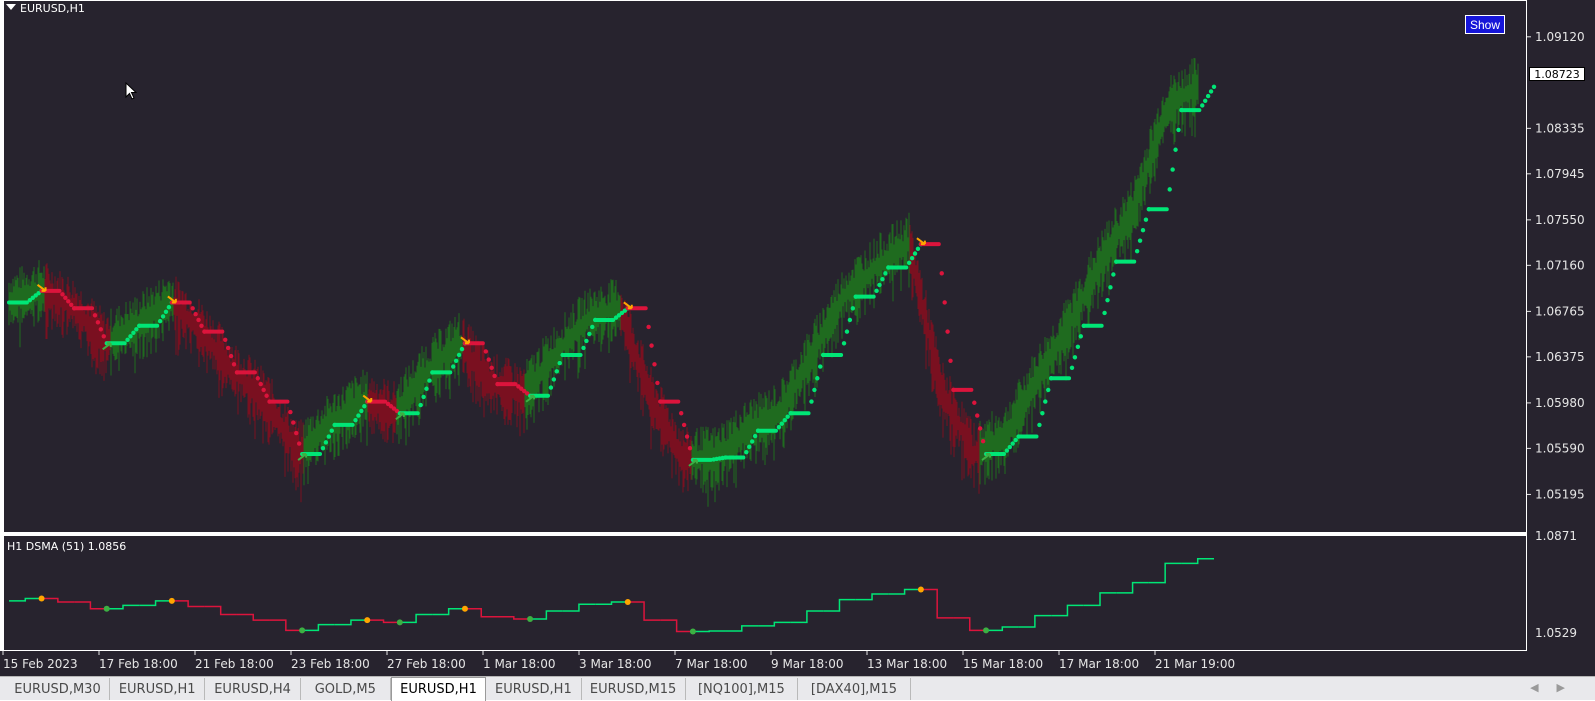  I want to click on price-axis-label: 1.05590, so click(1560, 448).